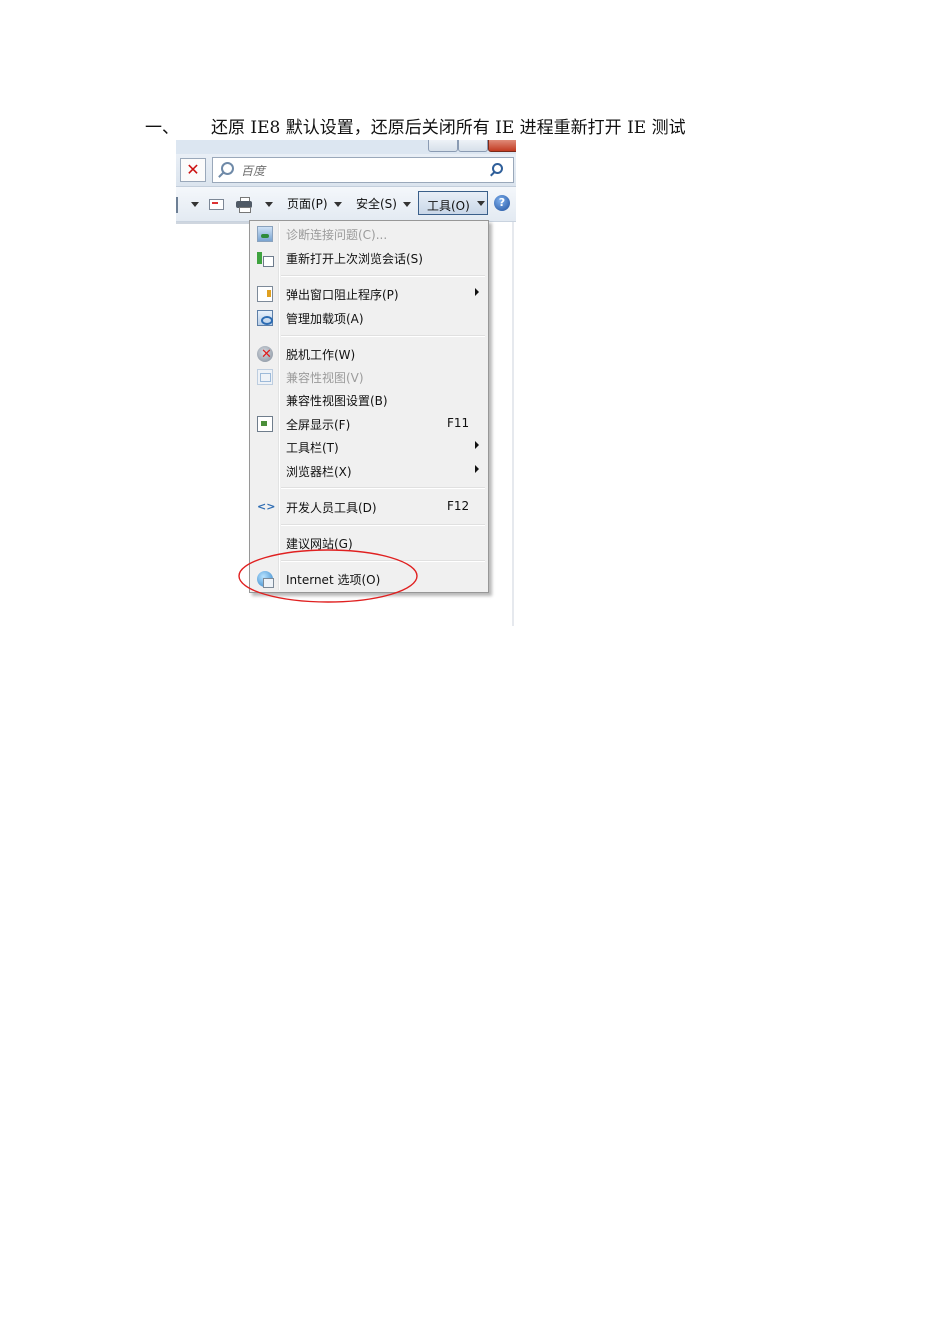 Image resolution: width=950 pixels, height=1344 pixels. Describe the element at coordinates (338, 204) in the screenshot. I see `page-chevron-down-icon` at that location.